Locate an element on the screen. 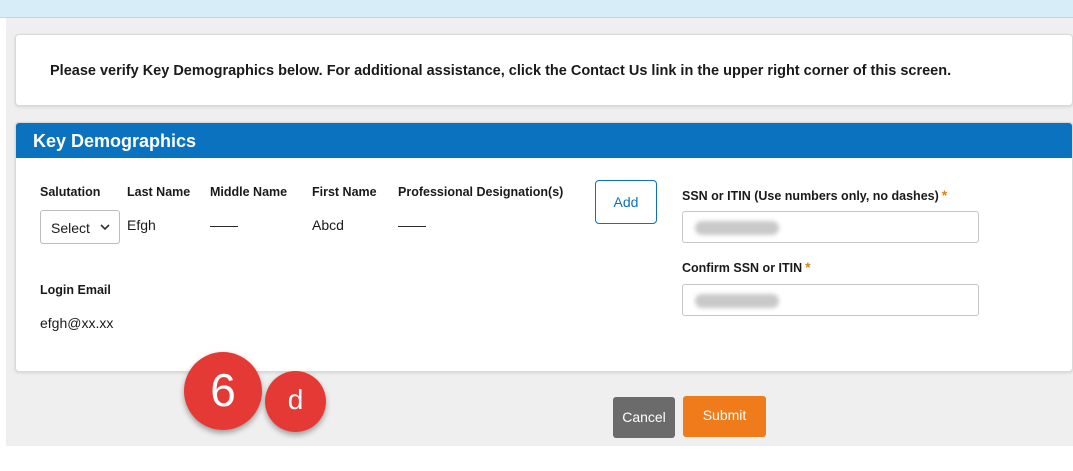 The height and width of the screenshot is (471, 1073). panel-header: Key Demographics is located at coordinates (544, 140).